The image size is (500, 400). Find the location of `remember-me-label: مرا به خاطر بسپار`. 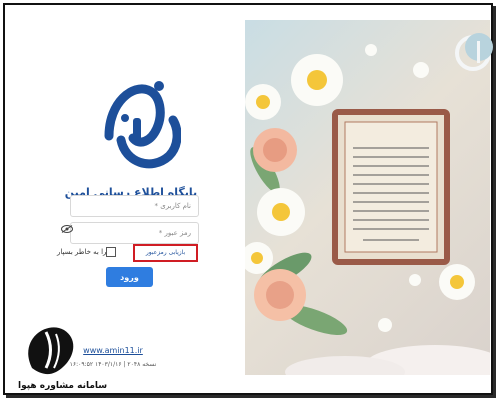

remember-me-label: مرا به خاطر بسپار is located at coordinates (84, 252).